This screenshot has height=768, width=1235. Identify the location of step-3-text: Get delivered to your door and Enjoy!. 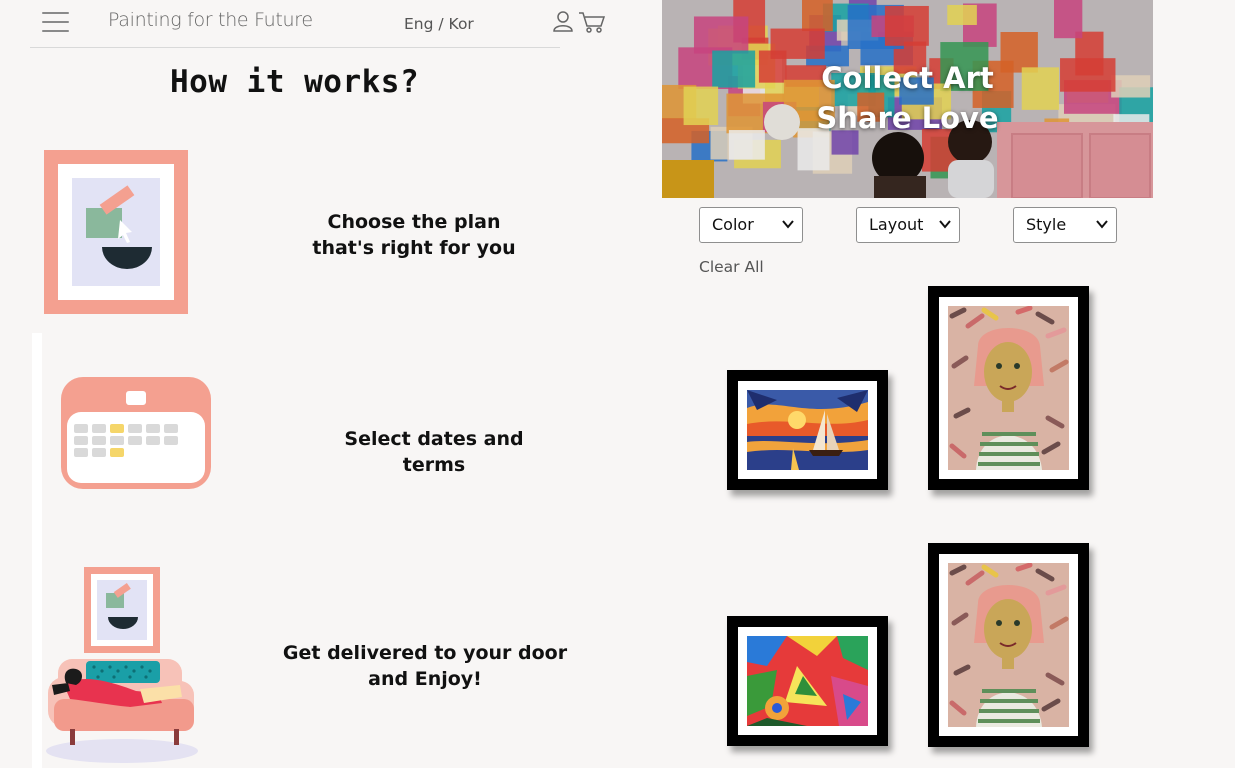
(425, 666).